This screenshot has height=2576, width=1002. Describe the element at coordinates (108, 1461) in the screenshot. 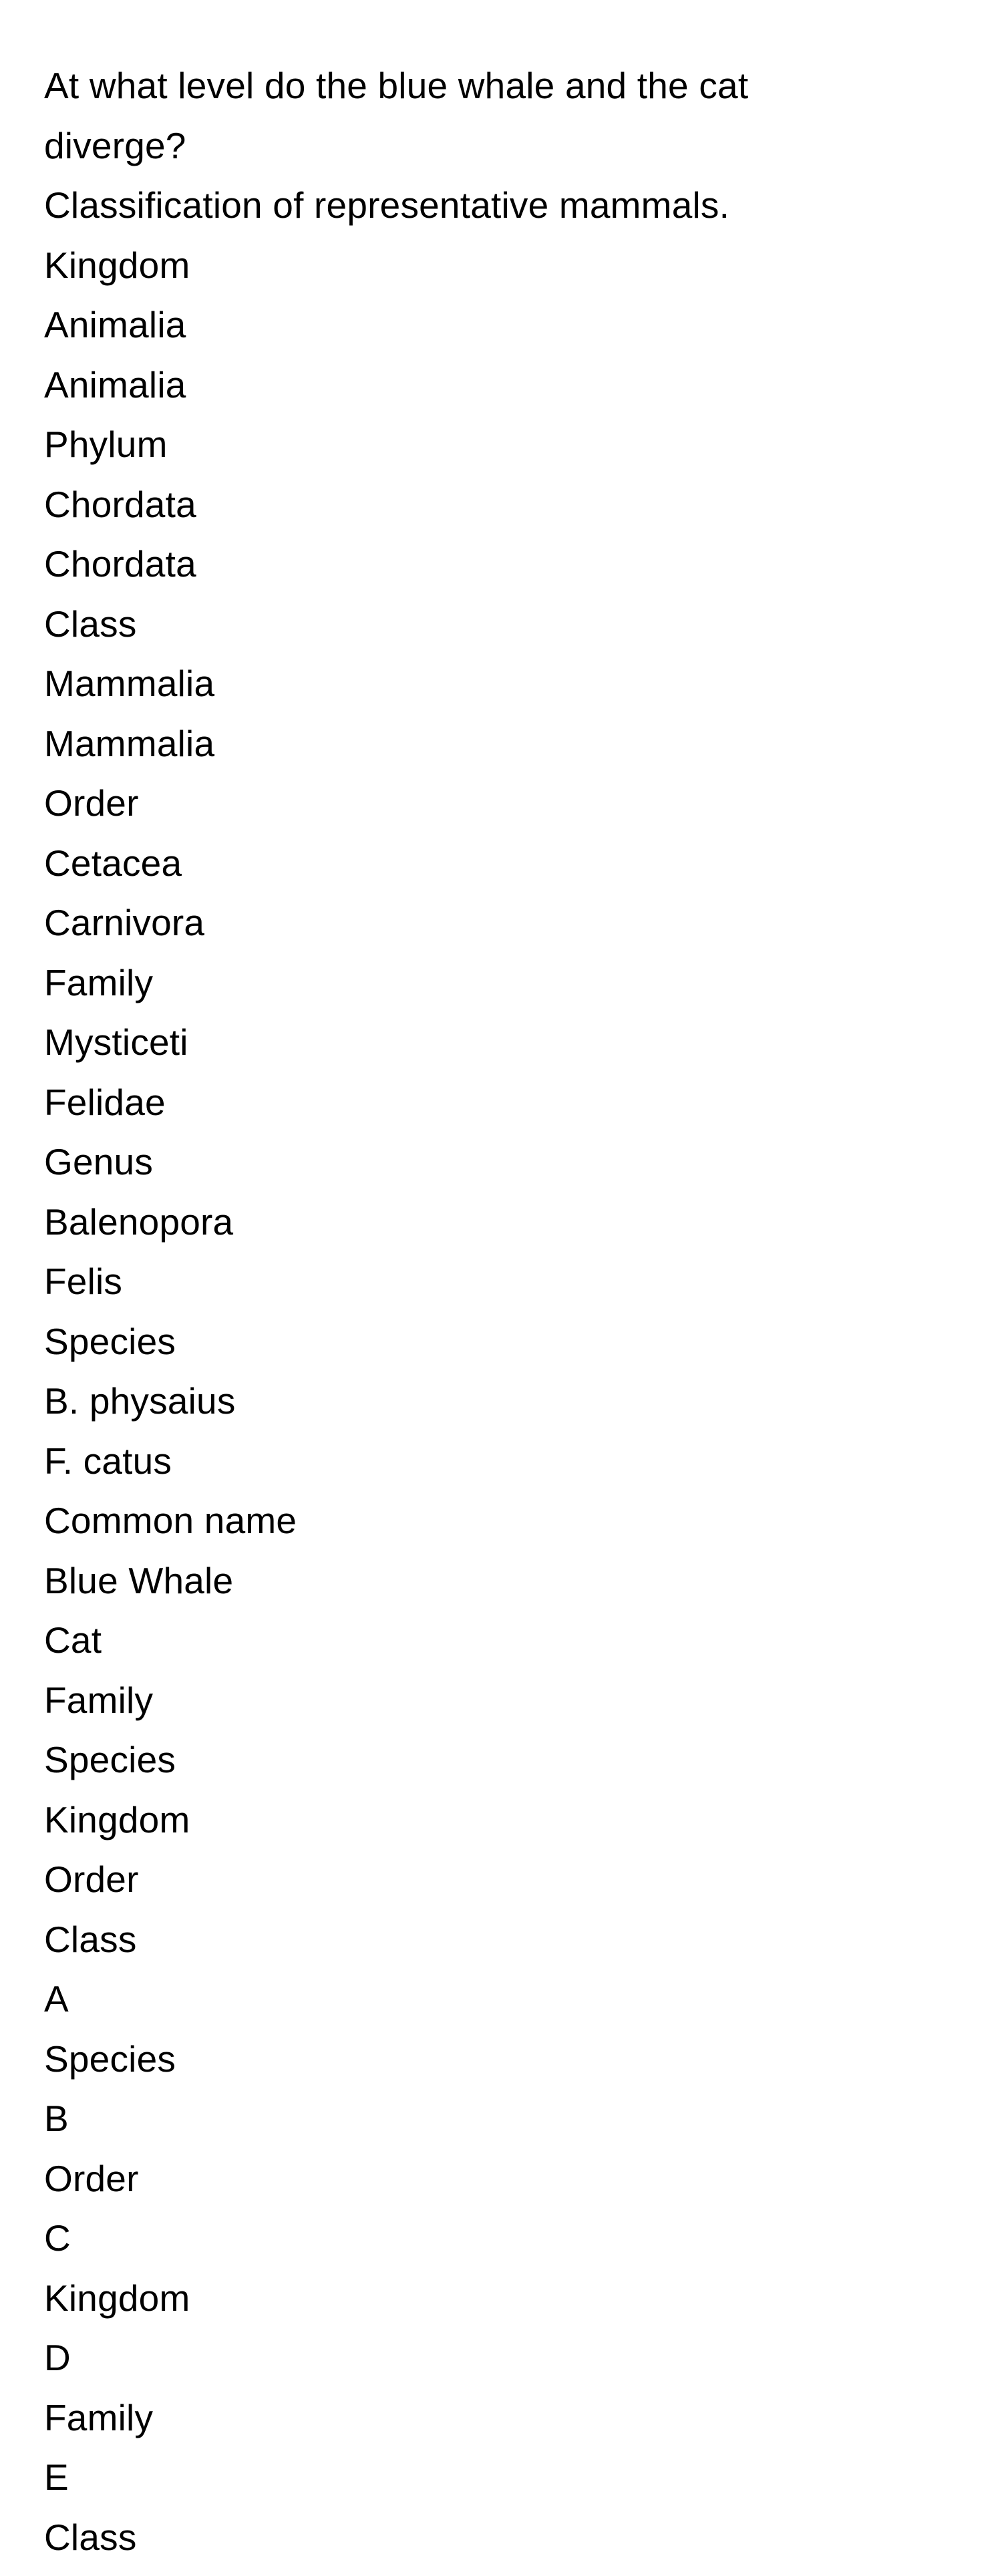

I see `cat-value: F. catus` at that location.